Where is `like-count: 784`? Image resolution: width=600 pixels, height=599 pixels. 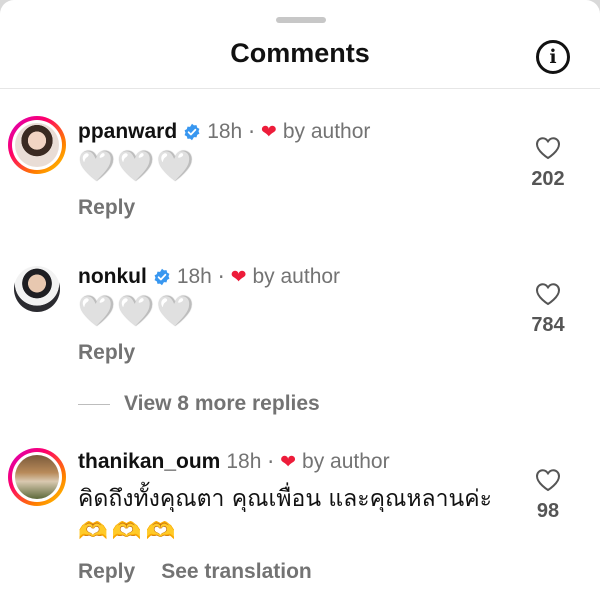 like-count: 784 is located at coordinates (548, 325).